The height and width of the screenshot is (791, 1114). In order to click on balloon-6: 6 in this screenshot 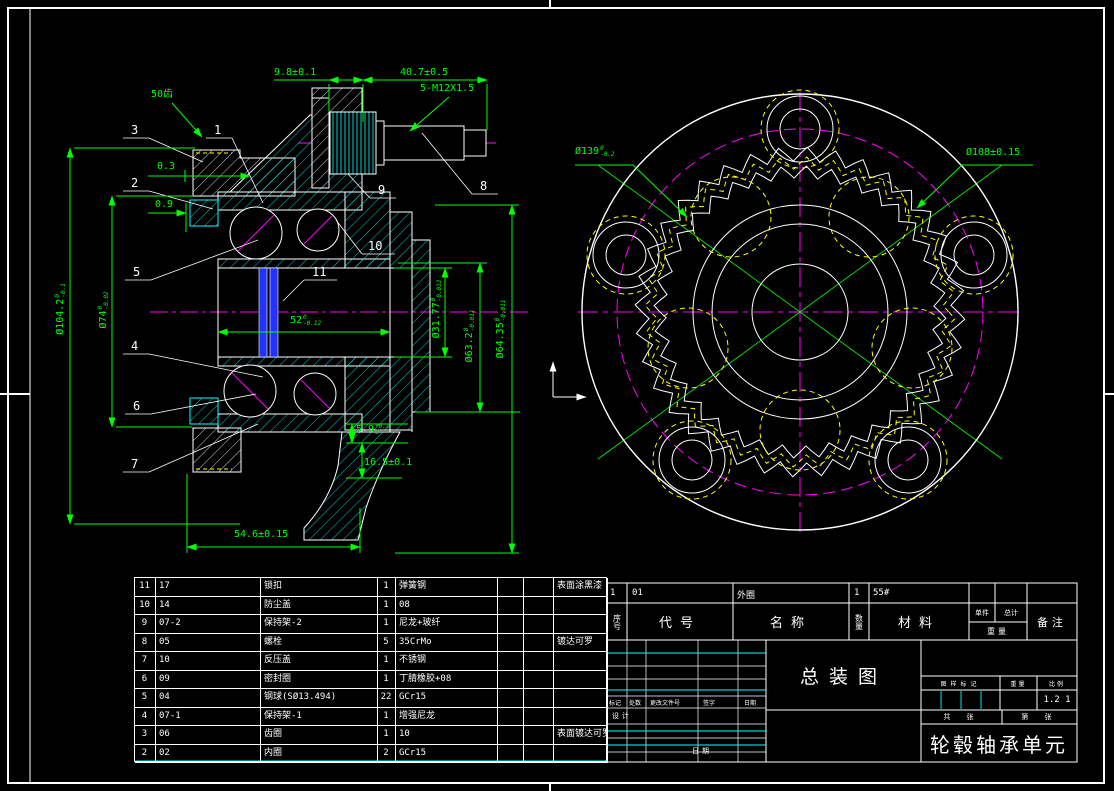, I will do `click(137, 406)`.